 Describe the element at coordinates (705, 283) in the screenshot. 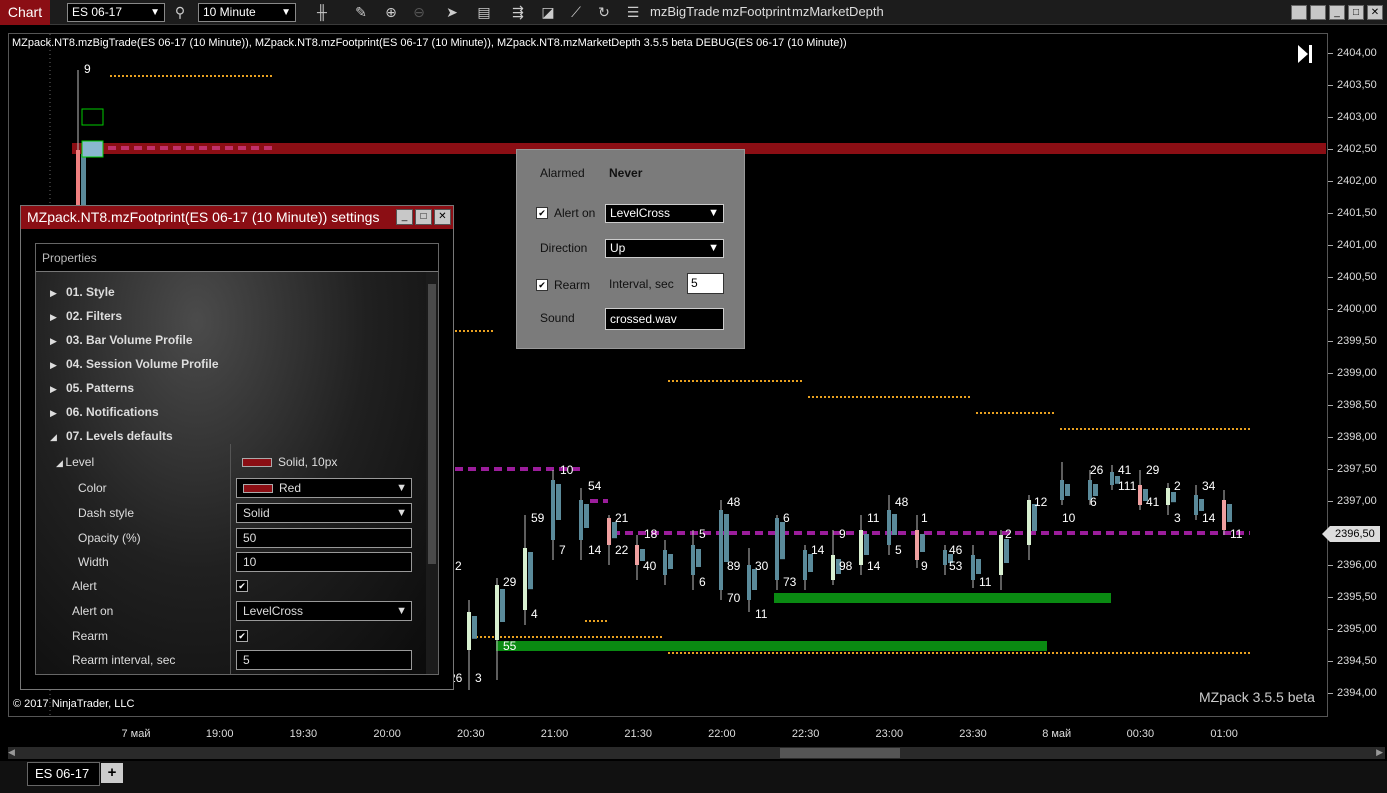

I see `interval-input: 5` at that location.